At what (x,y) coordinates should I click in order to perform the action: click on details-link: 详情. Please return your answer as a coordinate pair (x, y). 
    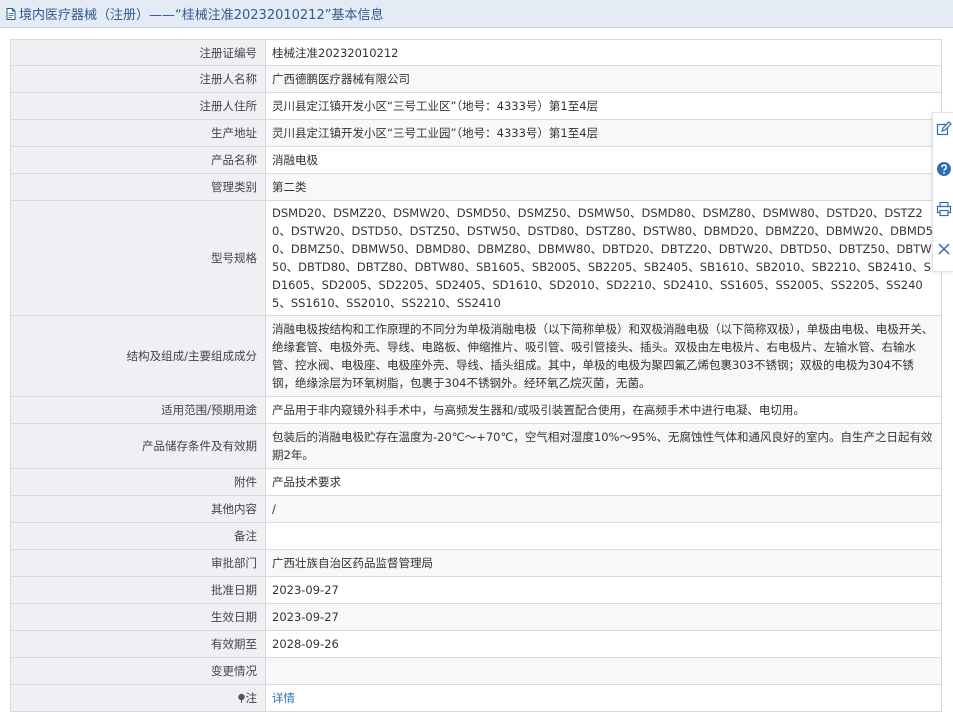
    Looking at the image, I should click on (283, 698).